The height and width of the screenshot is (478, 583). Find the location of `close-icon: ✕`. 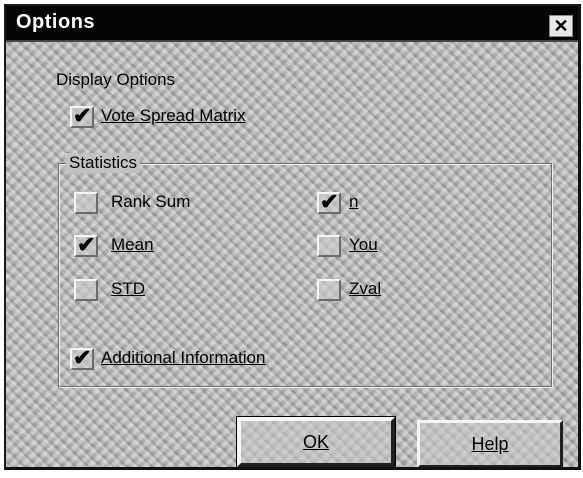

close-icon: ✕ is located at coordinates (561, 26).